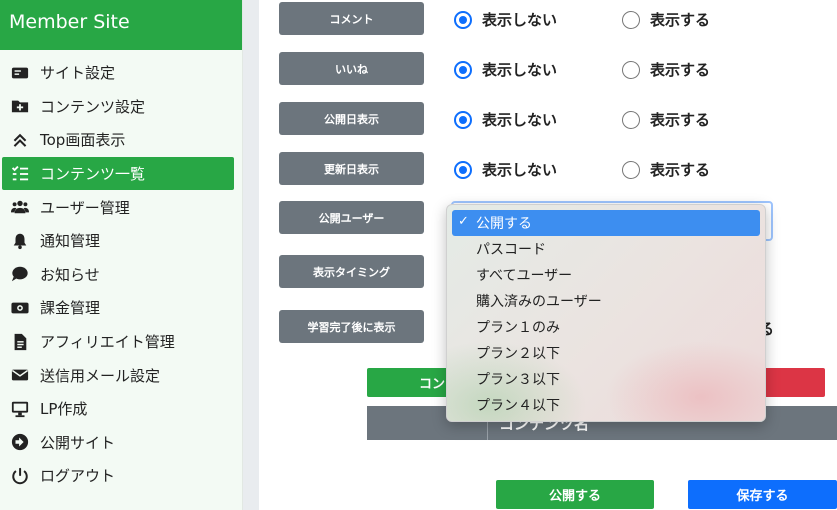 This screenshot has height=510, width=837. What do you see at coordinates (100, 375) in the screenshot?
I see `sidebar-item-label: 送信用メール設定` at bounding box center [100, 375].